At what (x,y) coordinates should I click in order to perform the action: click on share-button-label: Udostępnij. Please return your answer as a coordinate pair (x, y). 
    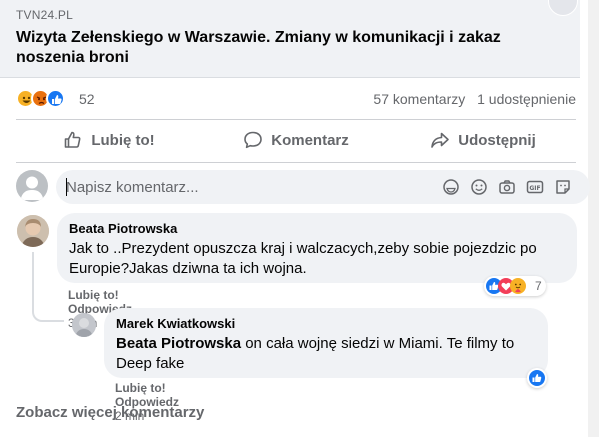
    Looking at the image, I should click on (497, 140).